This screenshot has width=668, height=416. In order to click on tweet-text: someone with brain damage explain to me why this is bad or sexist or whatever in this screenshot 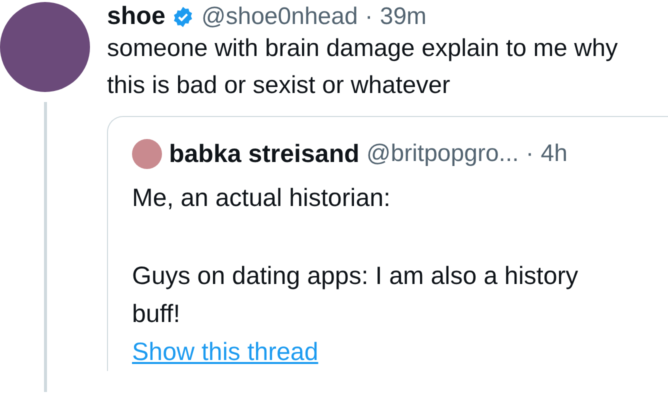, I will do `click(363, 67)`.